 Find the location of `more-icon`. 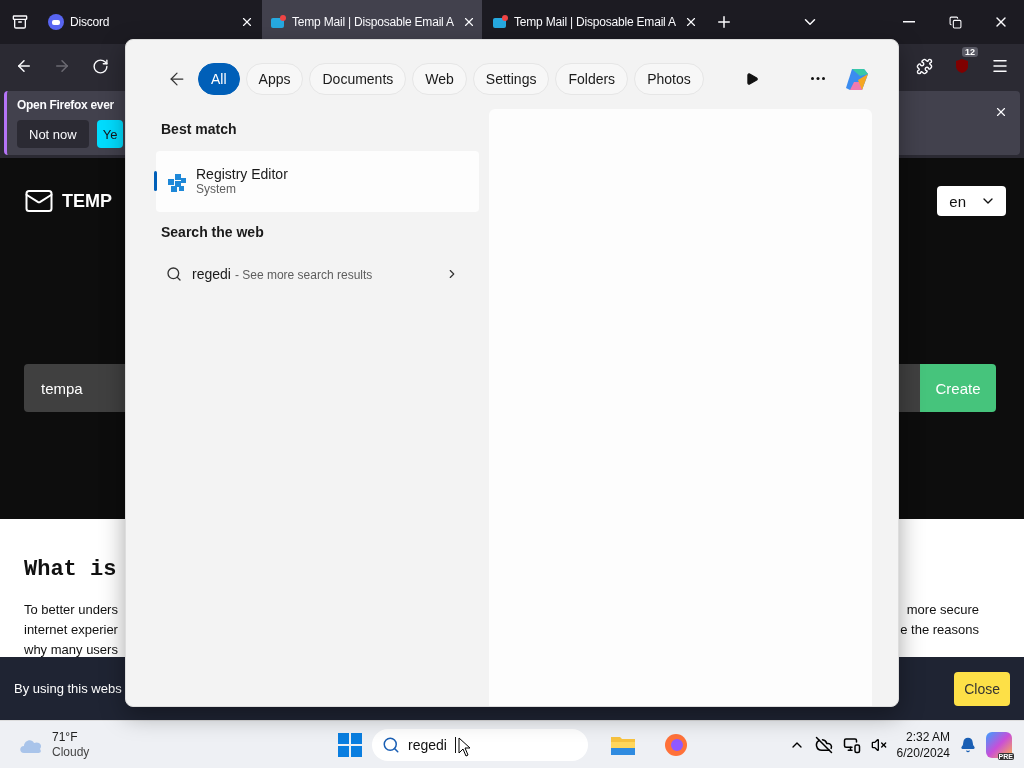

more-icon is located at coordinates (818, 78).